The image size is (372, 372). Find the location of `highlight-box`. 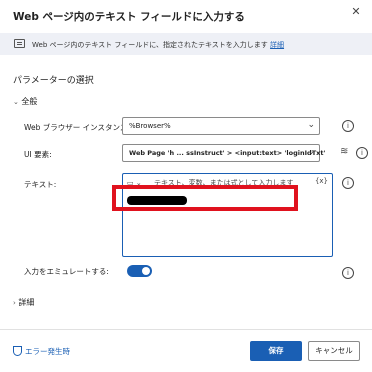

highlight-box is located at coordinates (205, 198).